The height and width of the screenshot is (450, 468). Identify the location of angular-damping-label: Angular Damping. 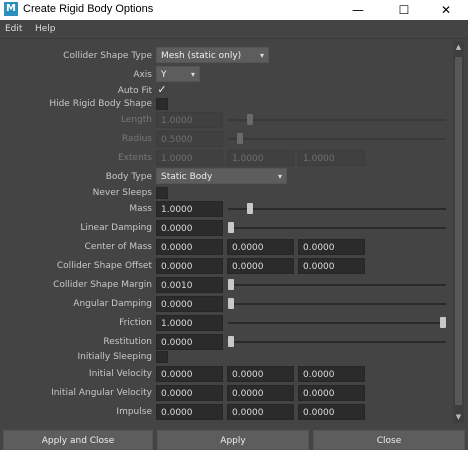
(112, 304).